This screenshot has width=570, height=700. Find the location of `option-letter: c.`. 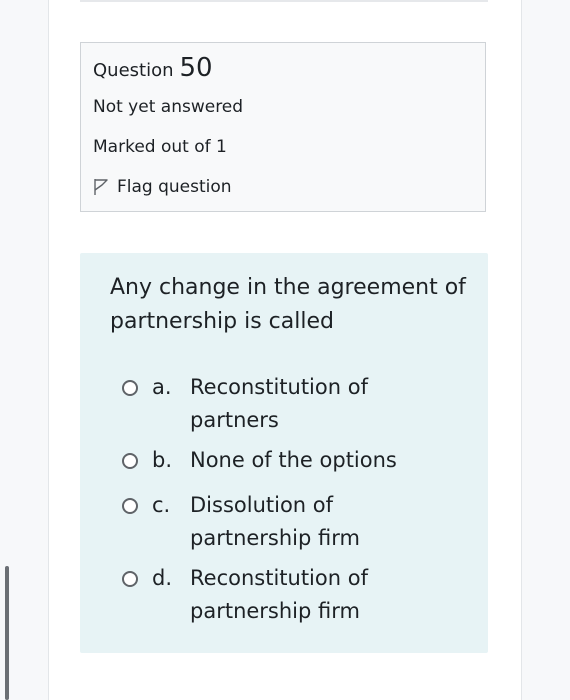

option-letter: c. is located at coordinates (161, 505).